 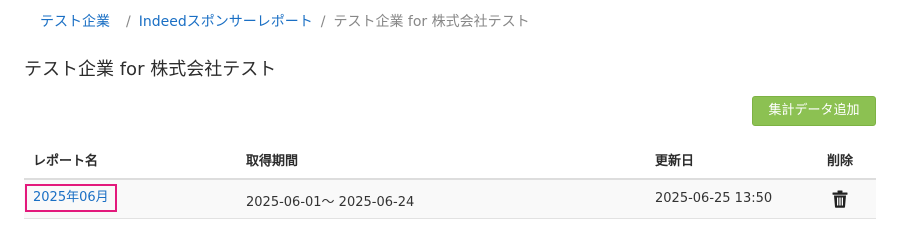 What do you see at coordinates (272, 161) in the screenshot?
I see `column-header-period: 取得期間` at bounding box center [272, 161].